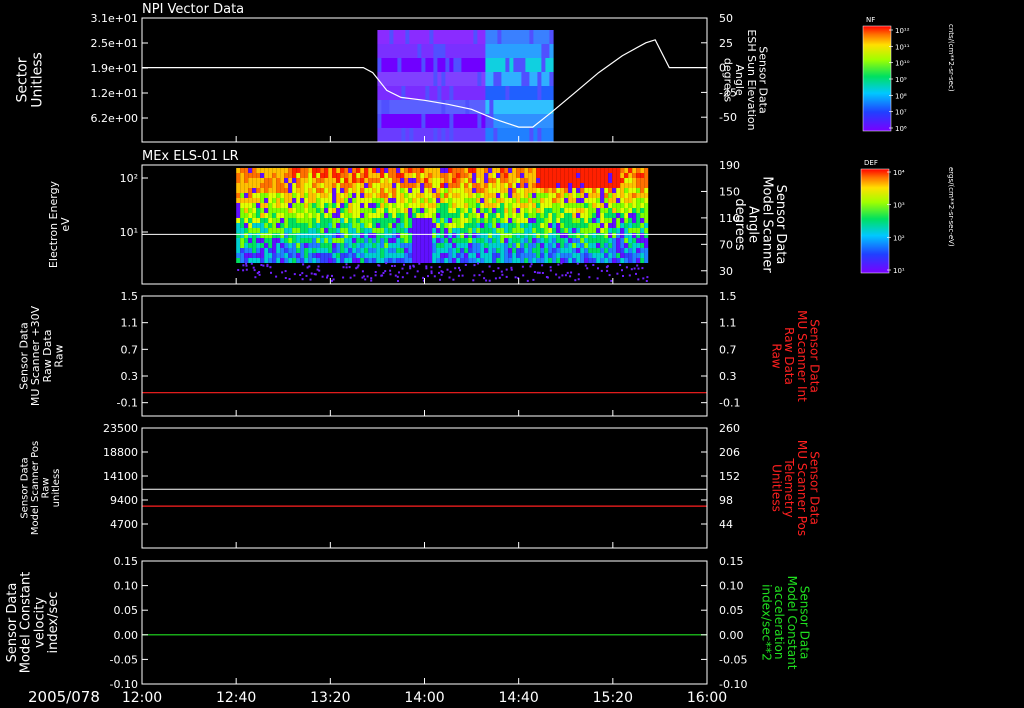  I want to click on right-tick-label: 0.00, so click(731, 635).